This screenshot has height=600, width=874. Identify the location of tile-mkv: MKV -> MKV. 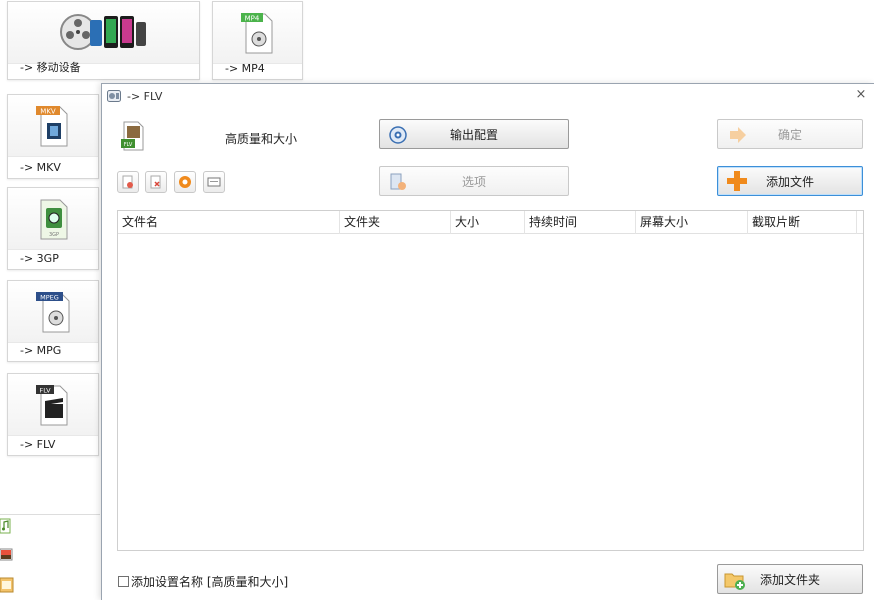
(53, 136).